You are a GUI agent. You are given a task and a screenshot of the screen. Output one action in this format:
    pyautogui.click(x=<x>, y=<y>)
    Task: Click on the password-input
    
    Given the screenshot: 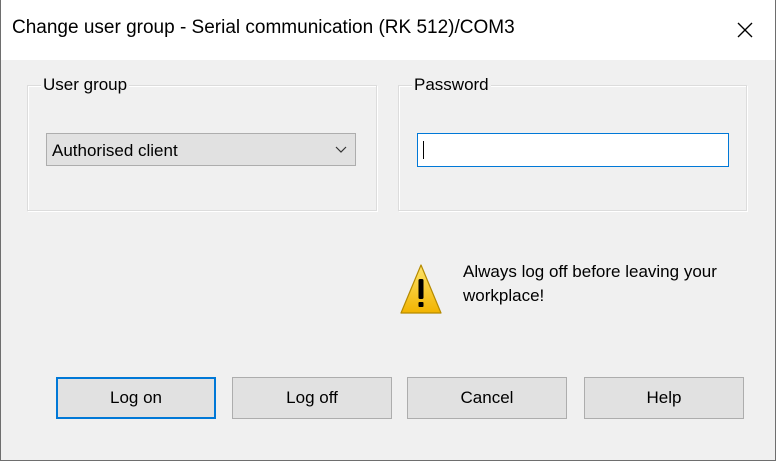 What is the action you would take?
    pyautogui.click(x=573, y=150)
    